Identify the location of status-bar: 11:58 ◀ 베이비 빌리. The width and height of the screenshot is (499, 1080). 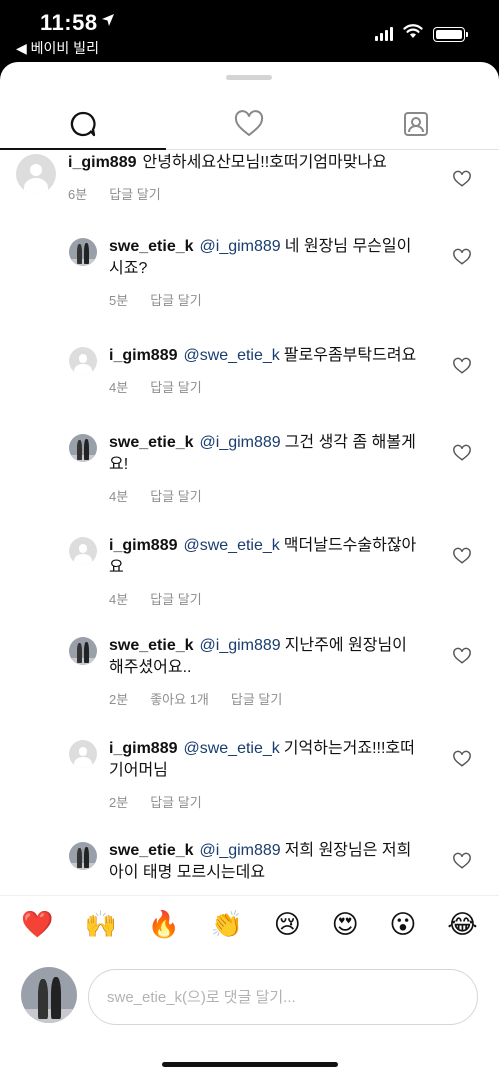
(249, 31).